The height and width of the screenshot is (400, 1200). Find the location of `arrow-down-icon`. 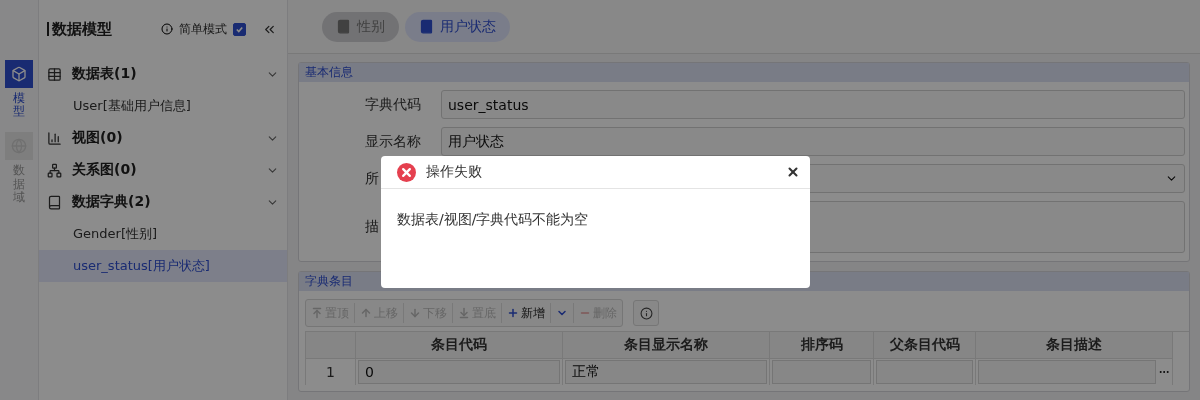

arrow-down-icon is located at coordinates (415, 313).